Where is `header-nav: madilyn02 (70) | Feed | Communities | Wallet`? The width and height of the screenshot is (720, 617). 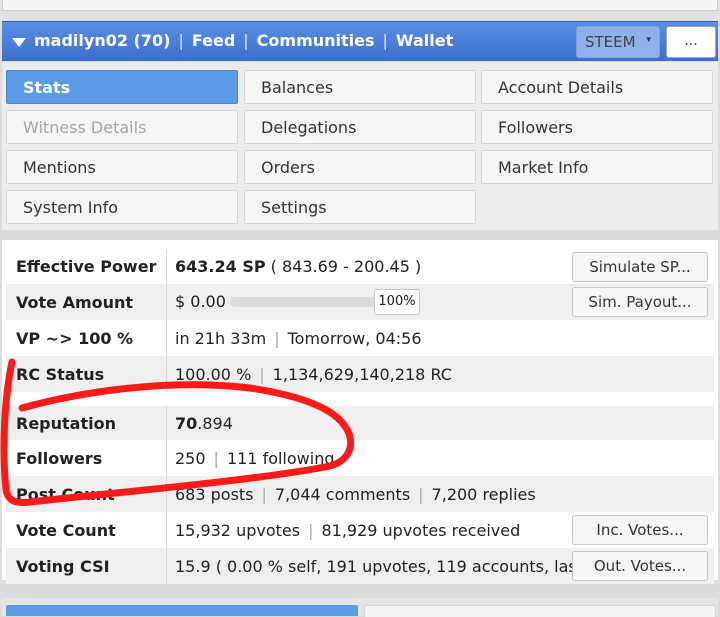
header-nav: madilyn02 (70) | Feed | Communities | Wallet is located at coordinates (243, 40).